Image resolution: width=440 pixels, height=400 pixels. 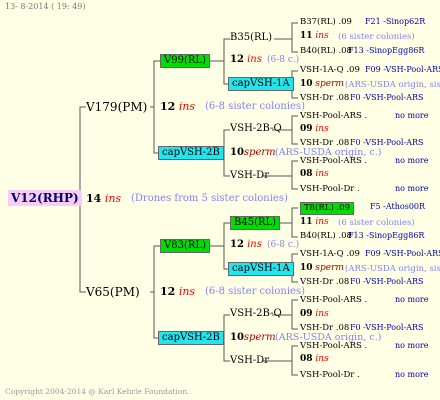 What do you see at coordinates (314, 314) in the screenshot?
I see `dam-fm-insemination: 09 ins` at bounding box center [314, 314].